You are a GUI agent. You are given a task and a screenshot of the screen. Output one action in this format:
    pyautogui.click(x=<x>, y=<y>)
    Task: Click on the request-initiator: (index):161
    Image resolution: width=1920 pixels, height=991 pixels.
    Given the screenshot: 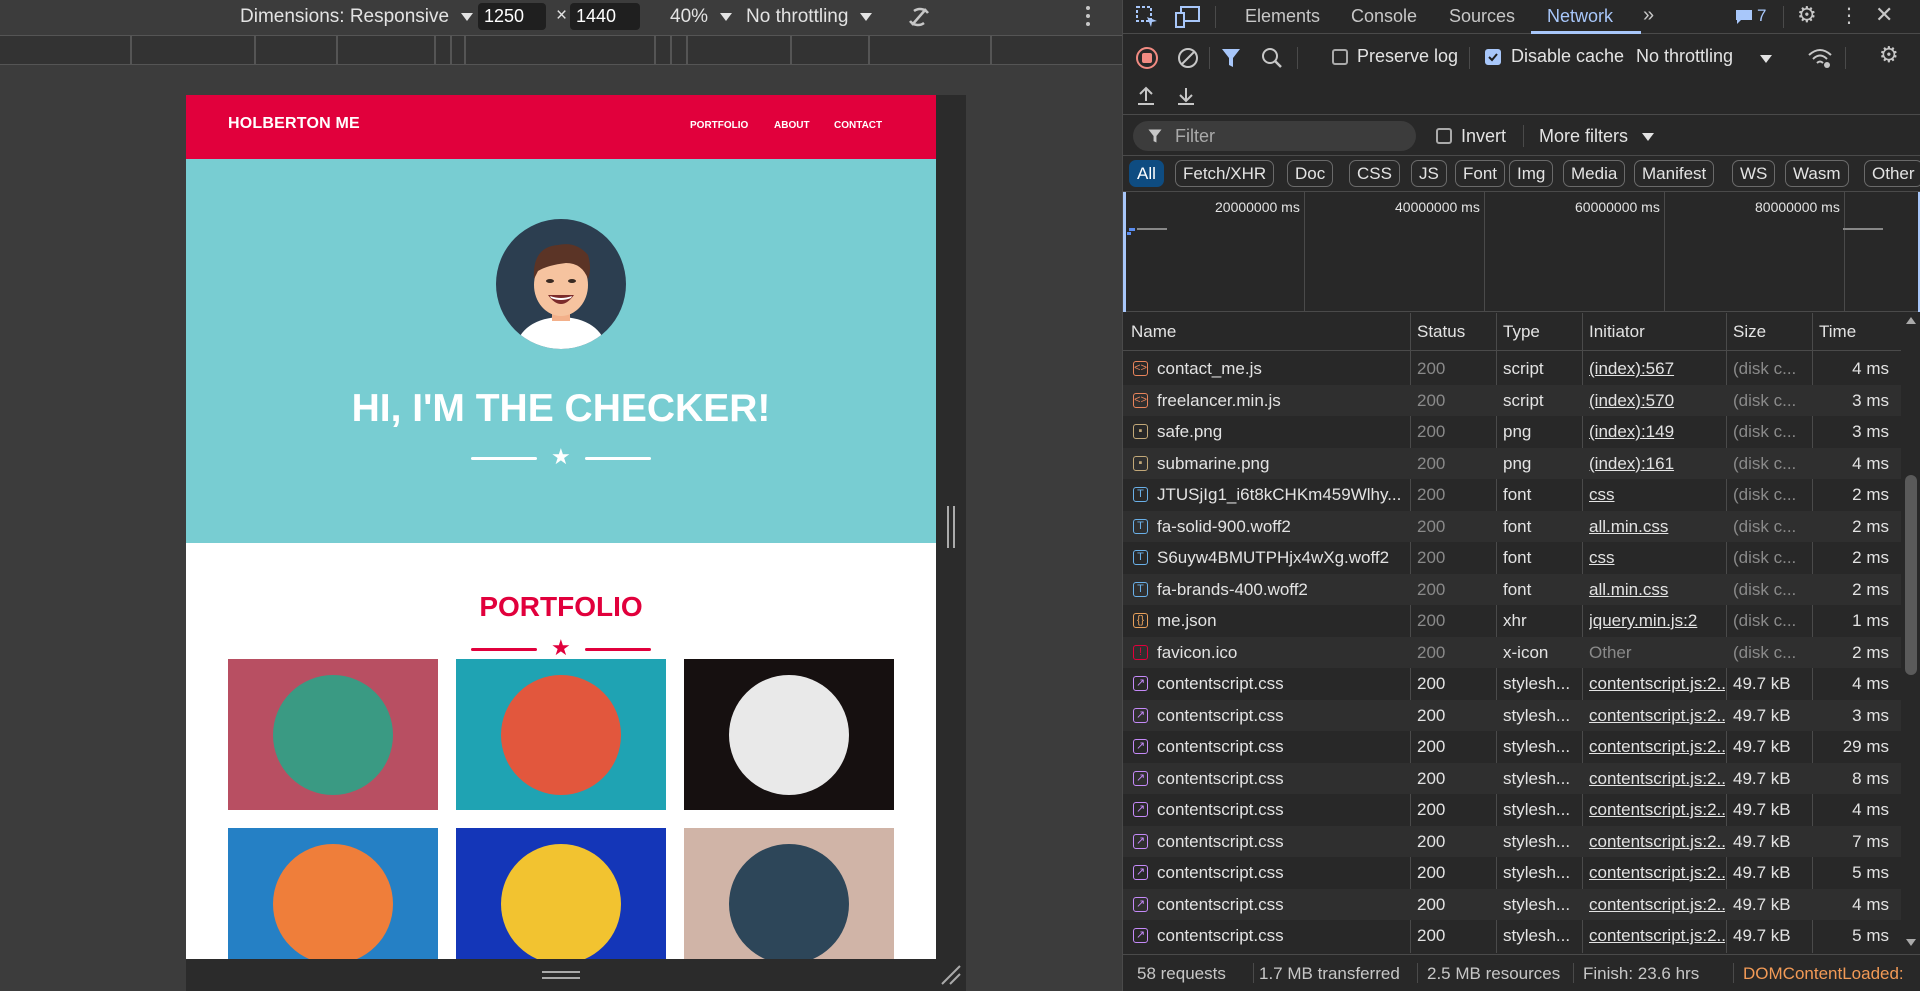 What is the action you would take?
    pyautogui.click(x=1657, y=464)
    